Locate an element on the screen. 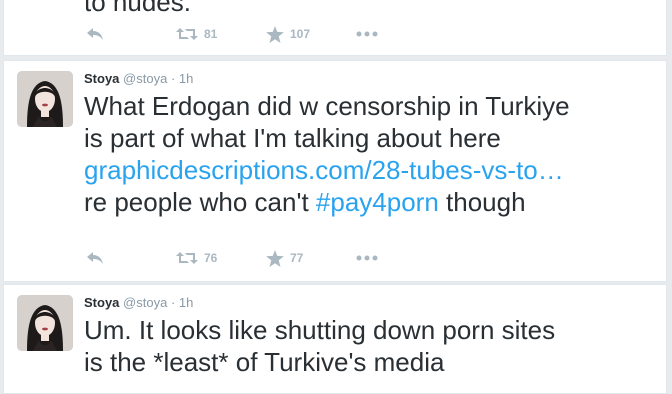  retweet-button: 76 is located at coordinates (196, 258).